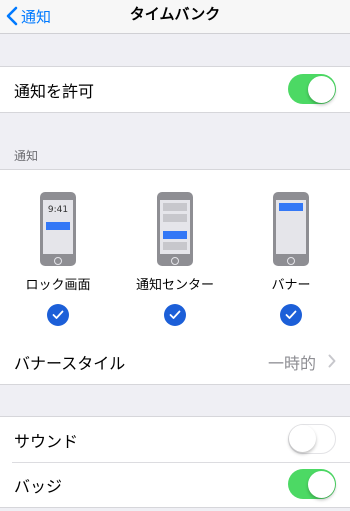 The image size is (350, 511). Describe the element at coordinates (70, 363) in the screenshot. I see `banner-style-label: バナースタイル` at that location.